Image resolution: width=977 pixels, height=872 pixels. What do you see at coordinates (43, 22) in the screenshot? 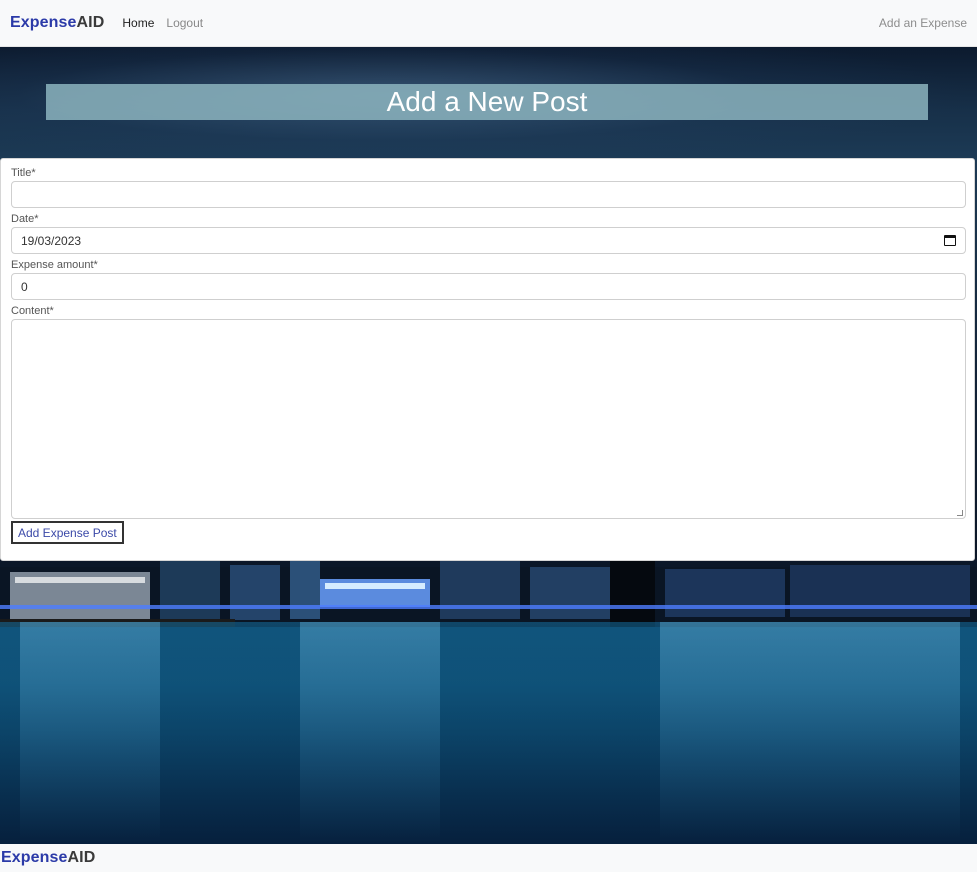
I see `brand-logo-part1: Expense` at bounding box center [43, 22].